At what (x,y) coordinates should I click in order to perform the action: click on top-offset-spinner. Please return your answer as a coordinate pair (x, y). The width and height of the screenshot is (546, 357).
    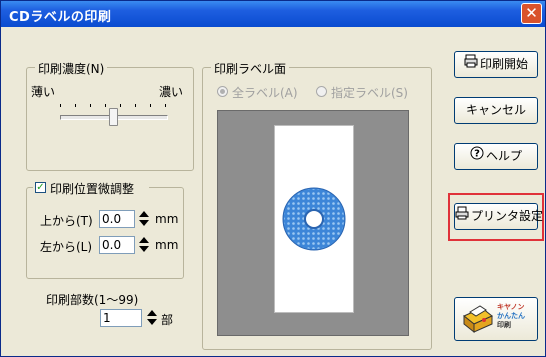
    Looking at the image, I should click on (144, 219).